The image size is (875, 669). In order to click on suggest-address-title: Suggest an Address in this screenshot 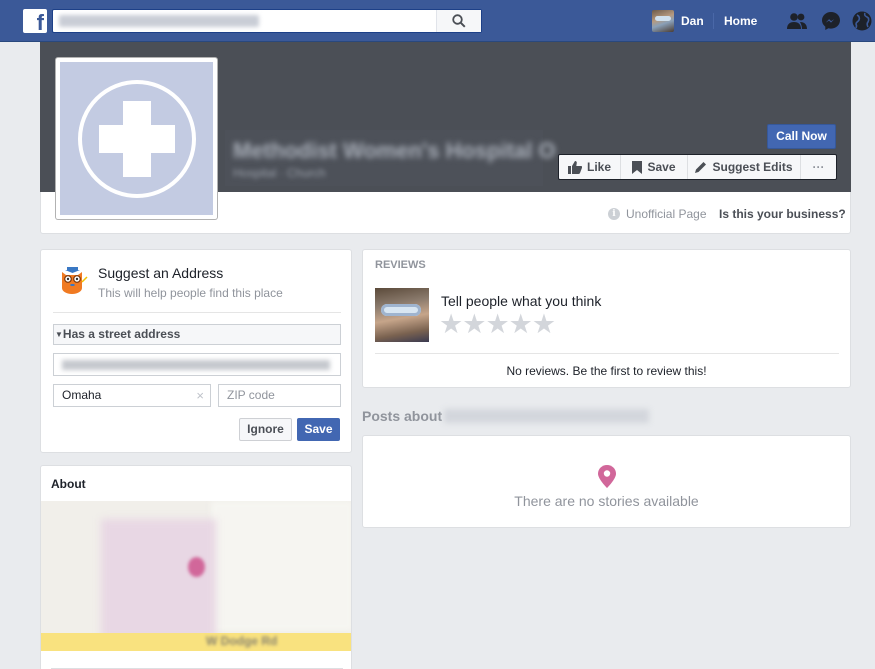, I will do `click(161, 273)`.